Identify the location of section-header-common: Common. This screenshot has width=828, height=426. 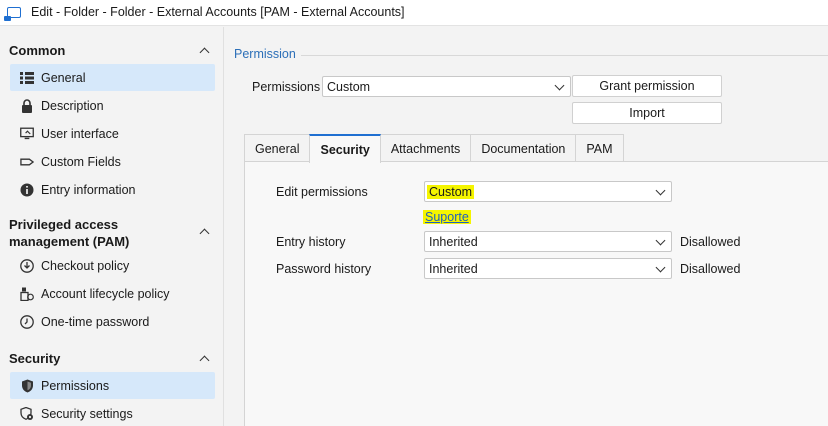
(37, 50).